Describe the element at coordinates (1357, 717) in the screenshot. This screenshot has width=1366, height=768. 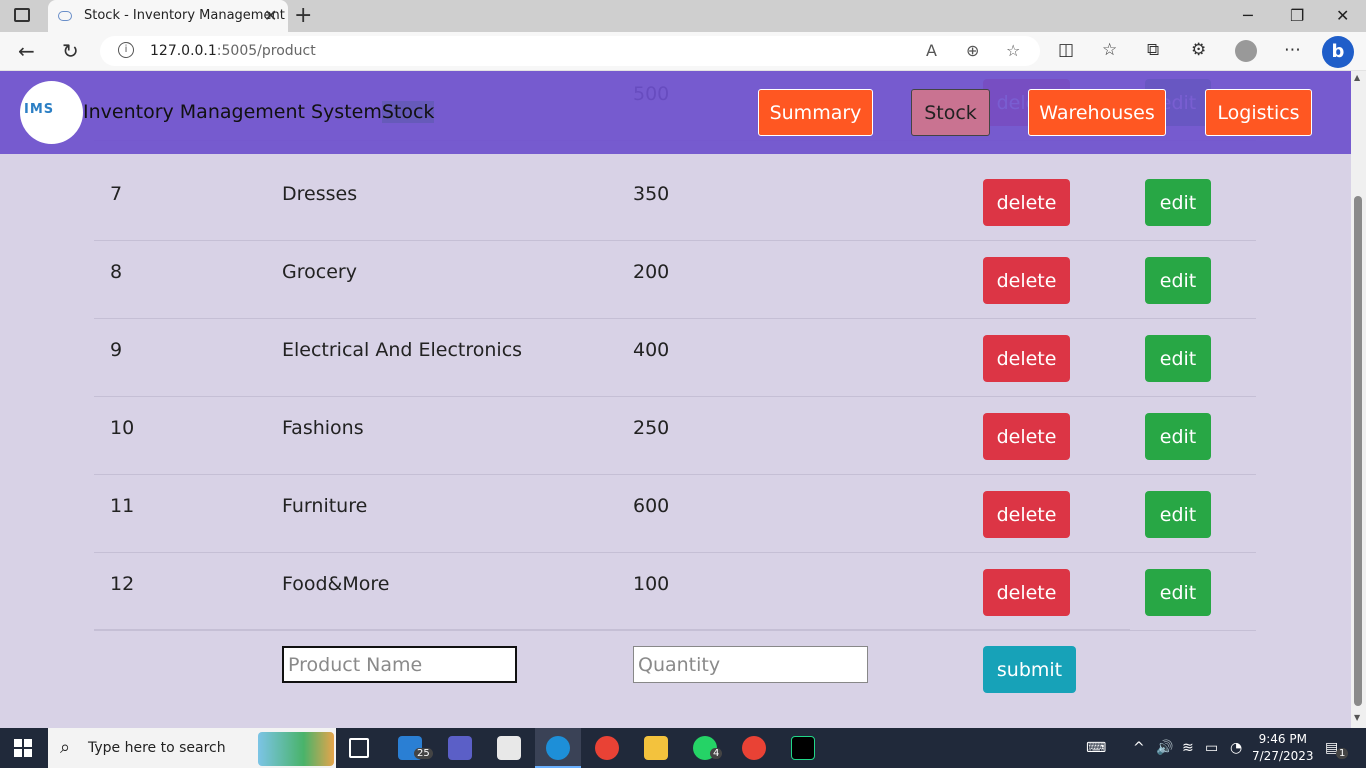
I see `scroll-down-icon: ▼` at that location.